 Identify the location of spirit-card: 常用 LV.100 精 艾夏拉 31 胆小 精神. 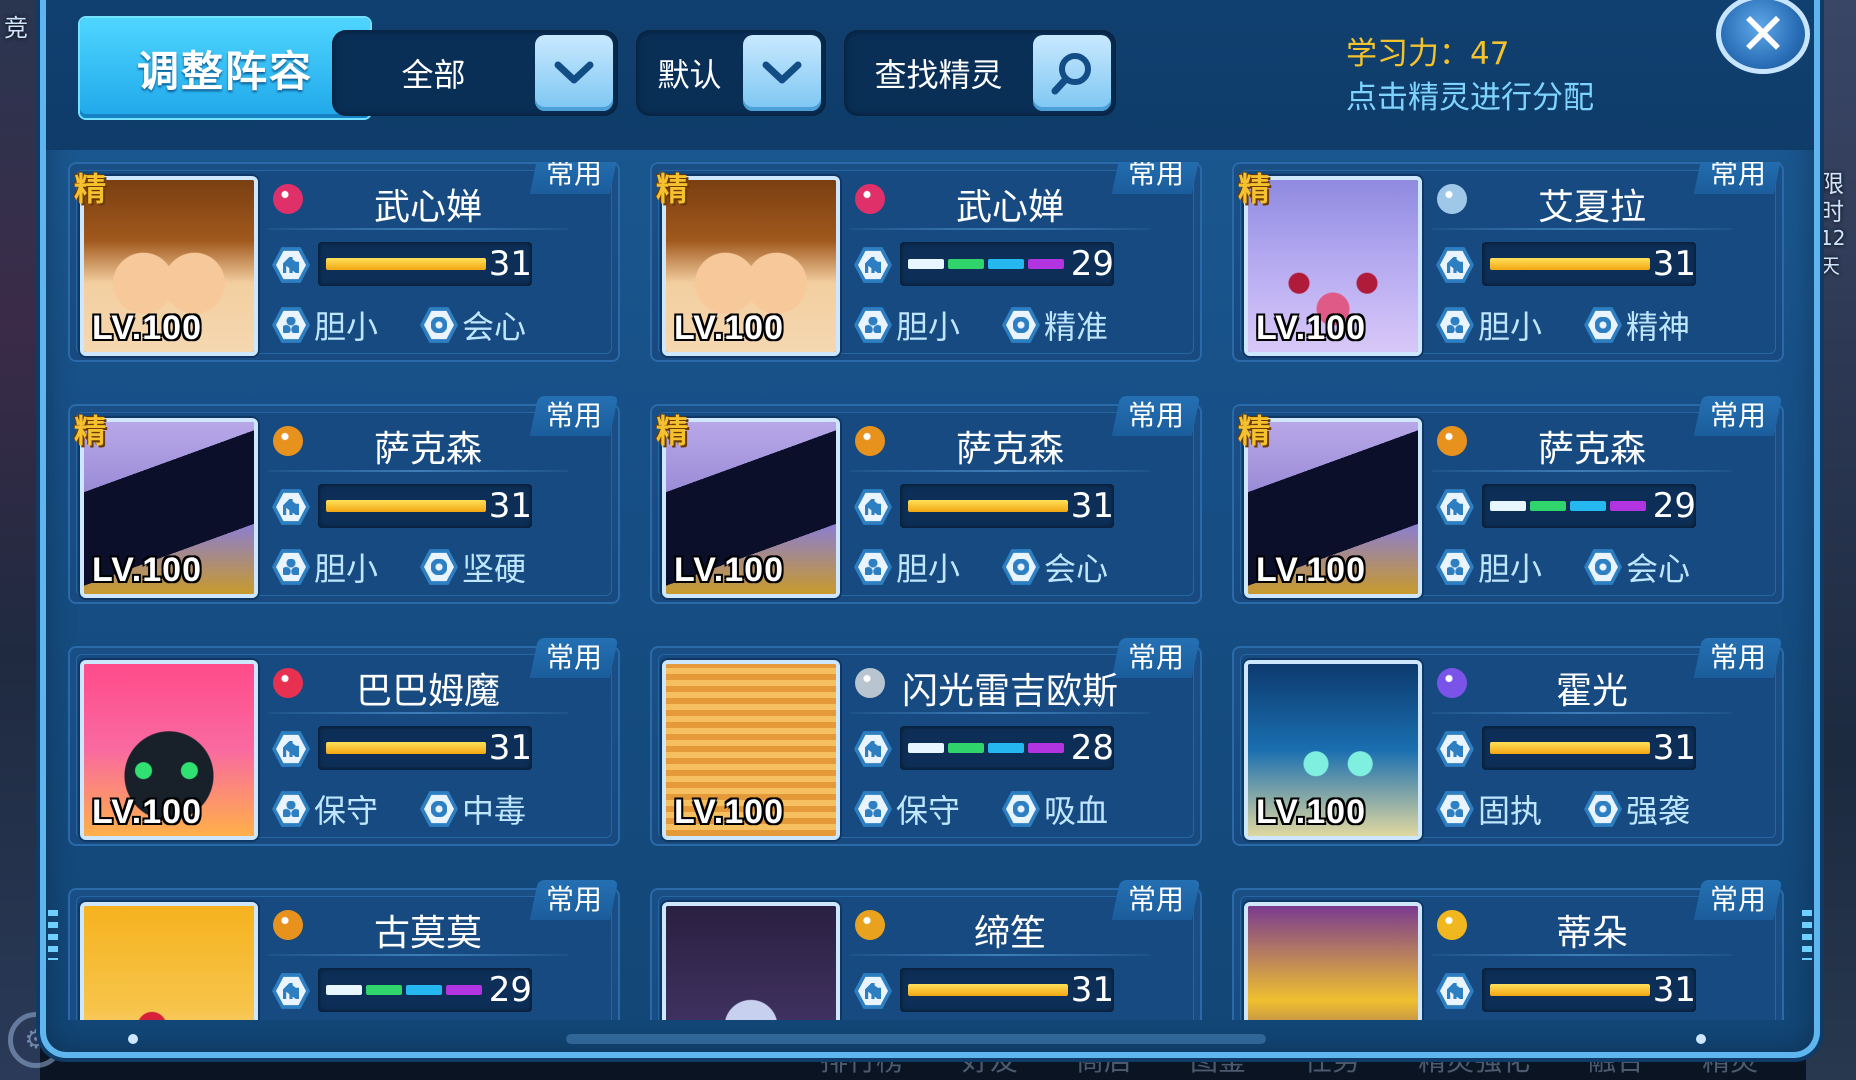
(1508, 262).